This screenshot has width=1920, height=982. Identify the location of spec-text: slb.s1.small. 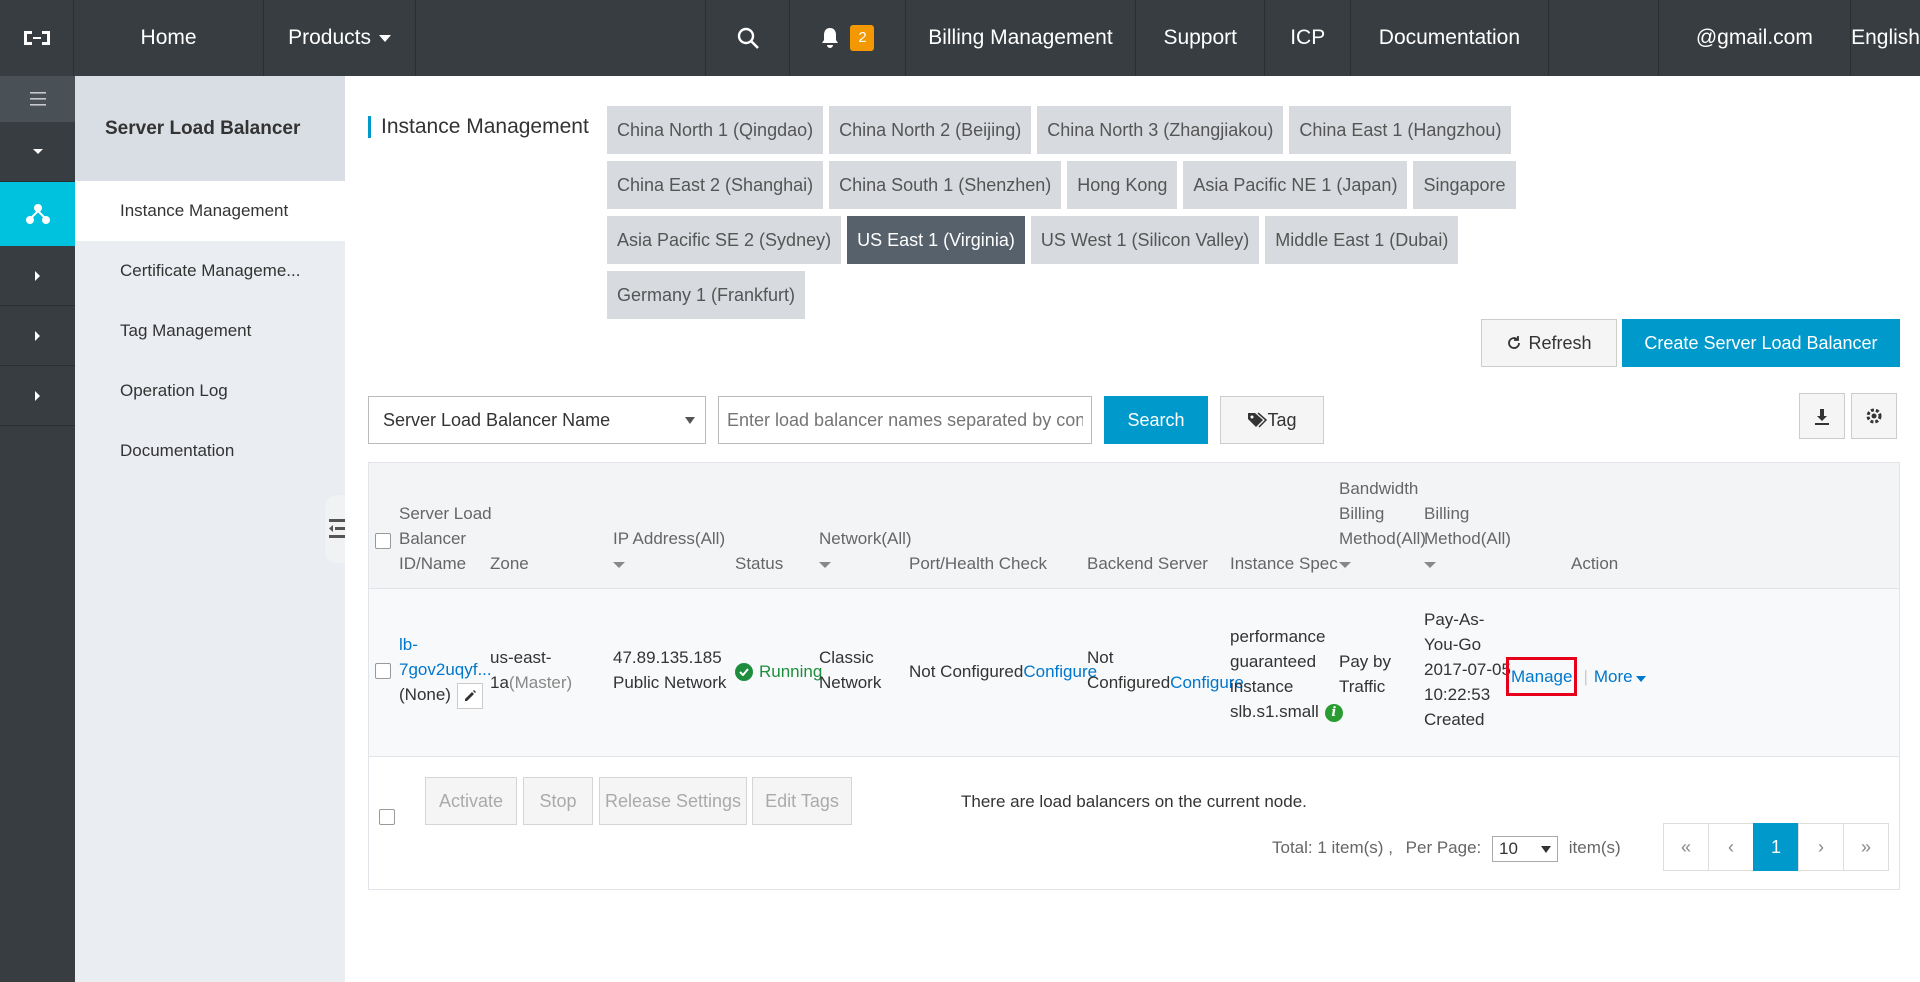
(1274, 711).